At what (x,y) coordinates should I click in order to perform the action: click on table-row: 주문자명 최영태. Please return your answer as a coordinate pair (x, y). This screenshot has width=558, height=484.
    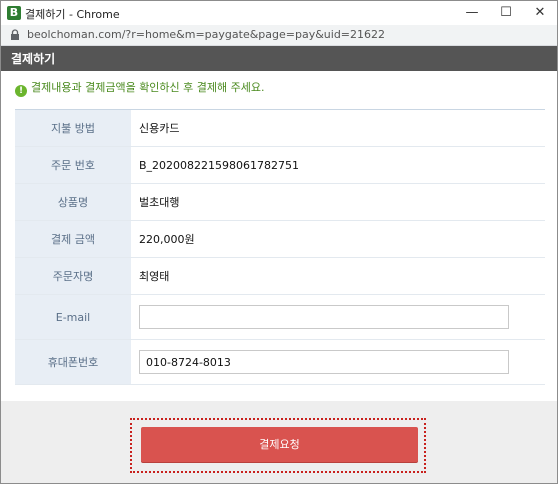
    Looking at the image, I should click on (280, 276).